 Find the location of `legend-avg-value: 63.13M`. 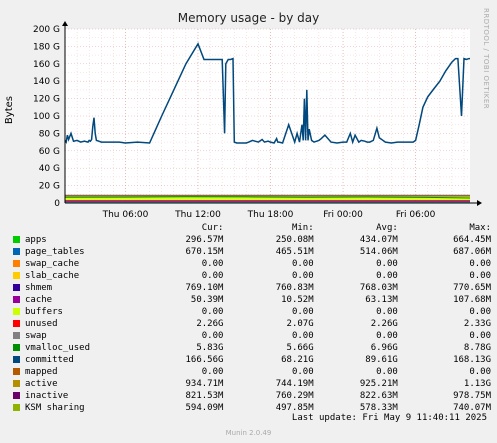

legend-avg-value: 63.13M is located at coordinates (381, 300).